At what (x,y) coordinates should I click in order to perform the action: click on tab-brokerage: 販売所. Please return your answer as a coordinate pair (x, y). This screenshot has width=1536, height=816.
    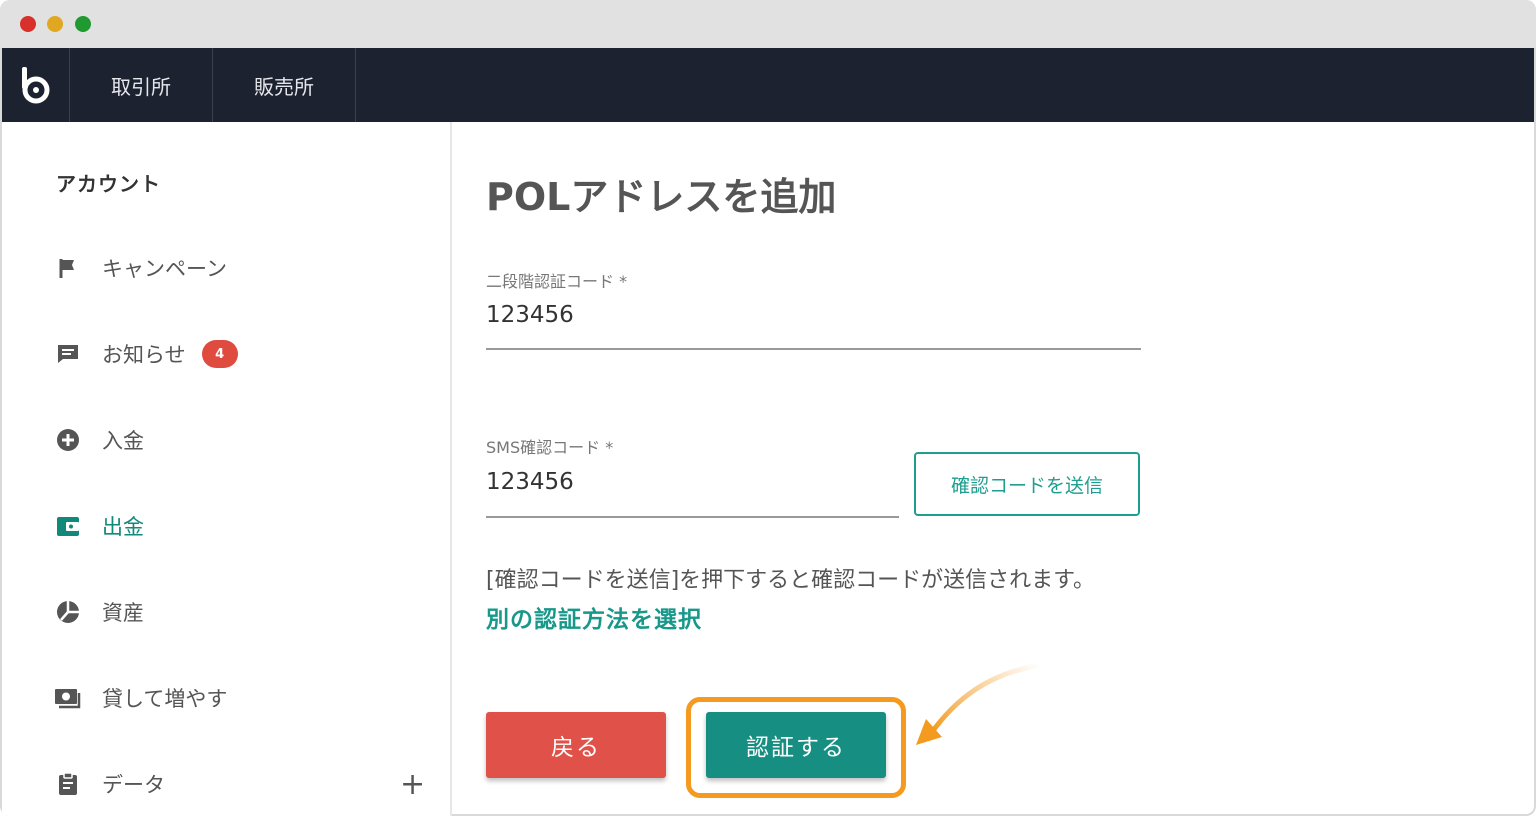
    Looking at the image, I should click on (284, 85).